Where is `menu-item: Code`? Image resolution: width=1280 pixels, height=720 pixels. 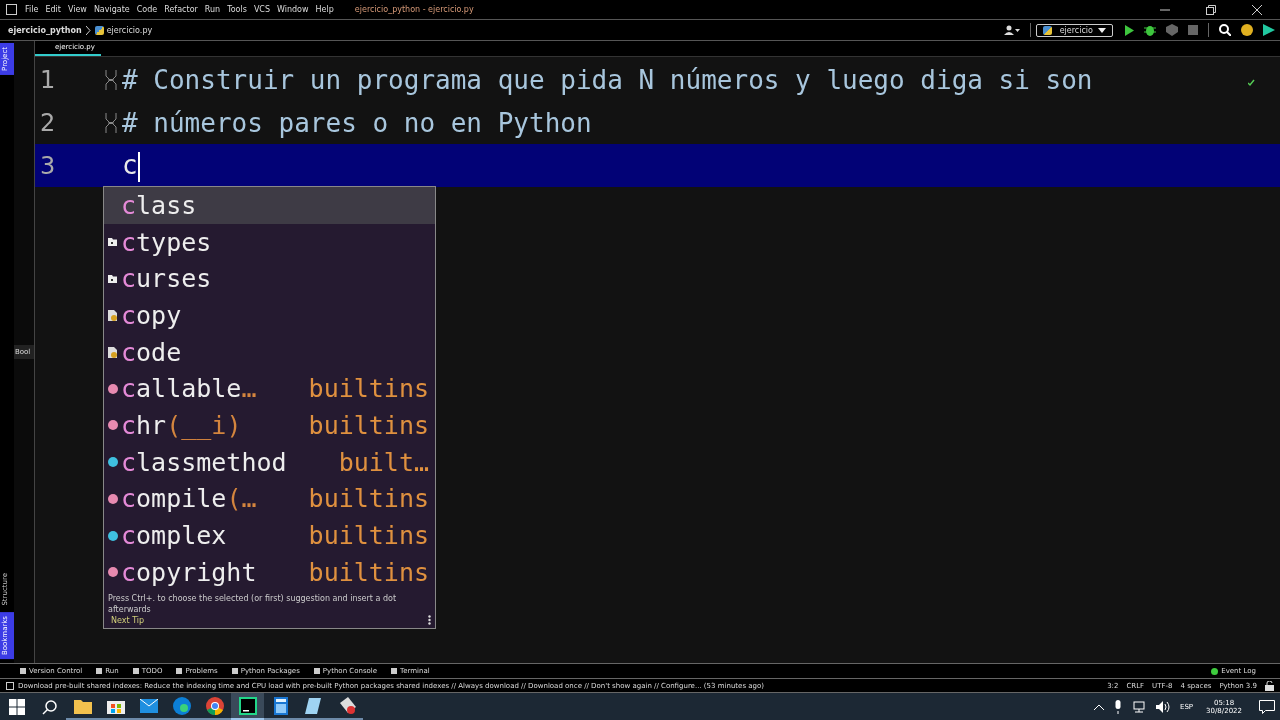 menu-item: Code is located at coordinates (147, 9).